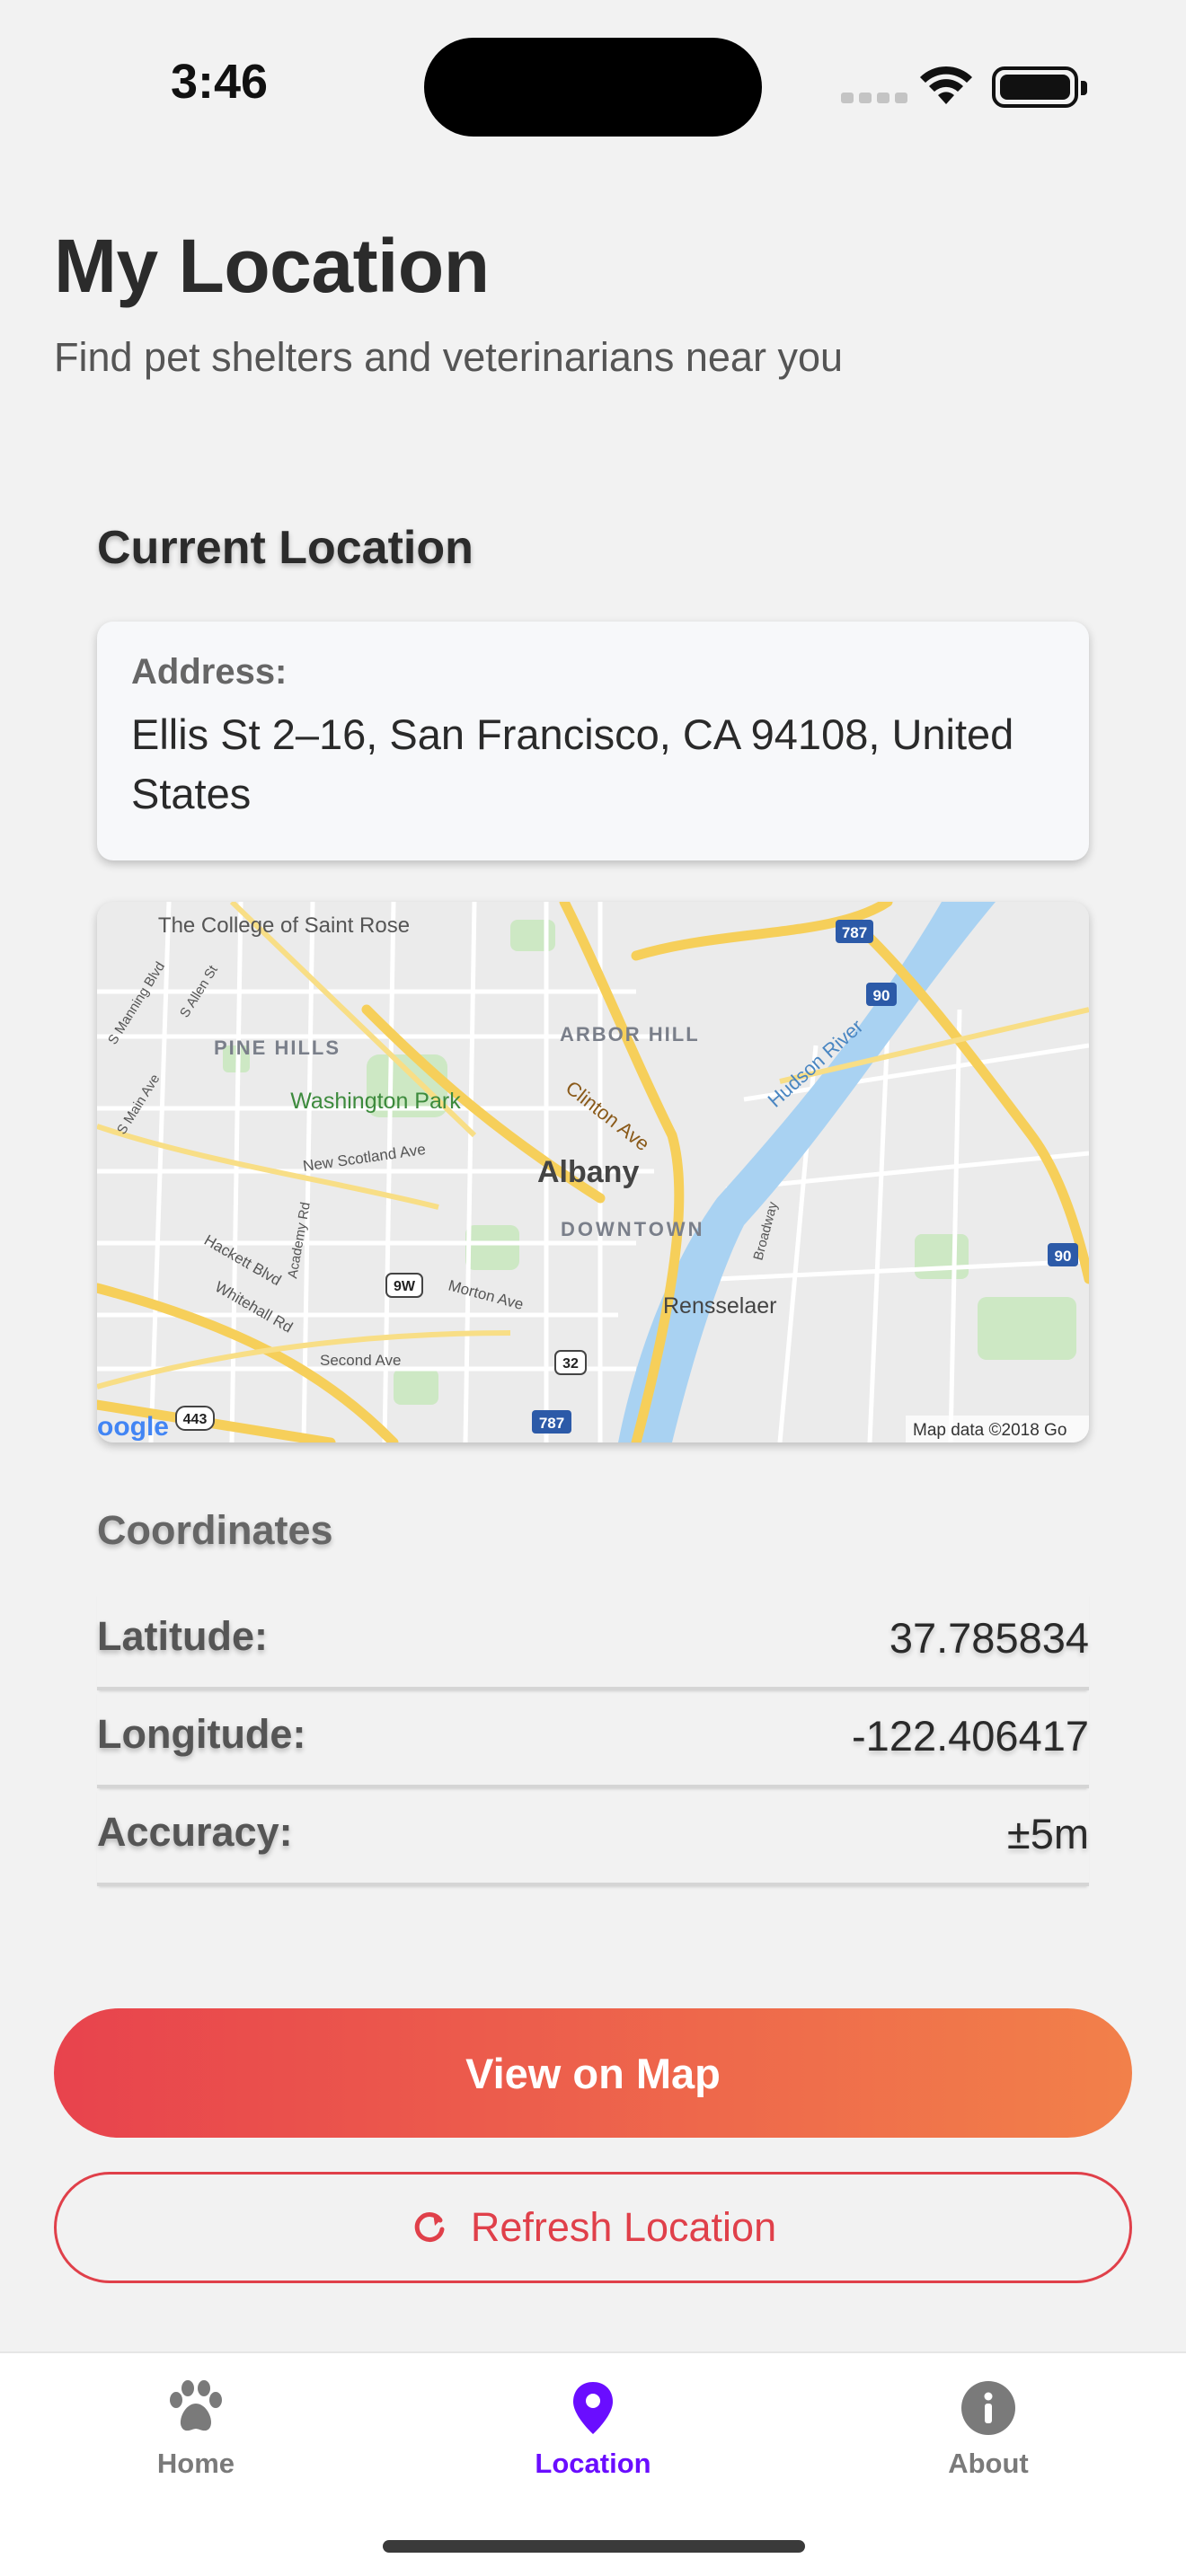  I want to click on map-attribution: Map data ©2018 Go, so click(990, 1430).